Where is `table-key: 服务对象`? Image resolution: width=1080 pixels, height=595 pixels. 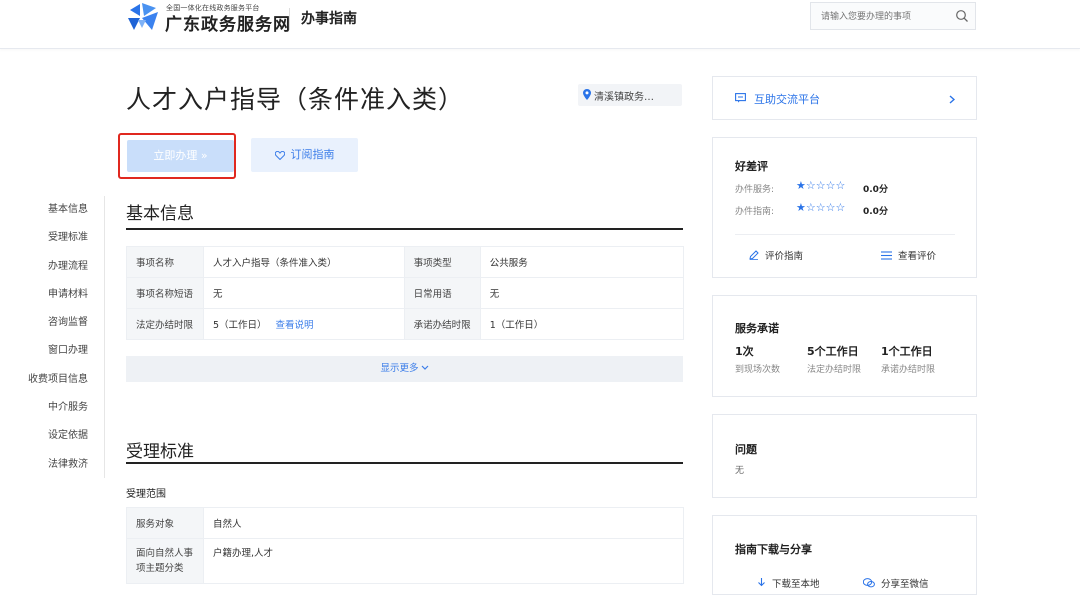
table-key: 服务对象 is located at coordinates (165, 523).